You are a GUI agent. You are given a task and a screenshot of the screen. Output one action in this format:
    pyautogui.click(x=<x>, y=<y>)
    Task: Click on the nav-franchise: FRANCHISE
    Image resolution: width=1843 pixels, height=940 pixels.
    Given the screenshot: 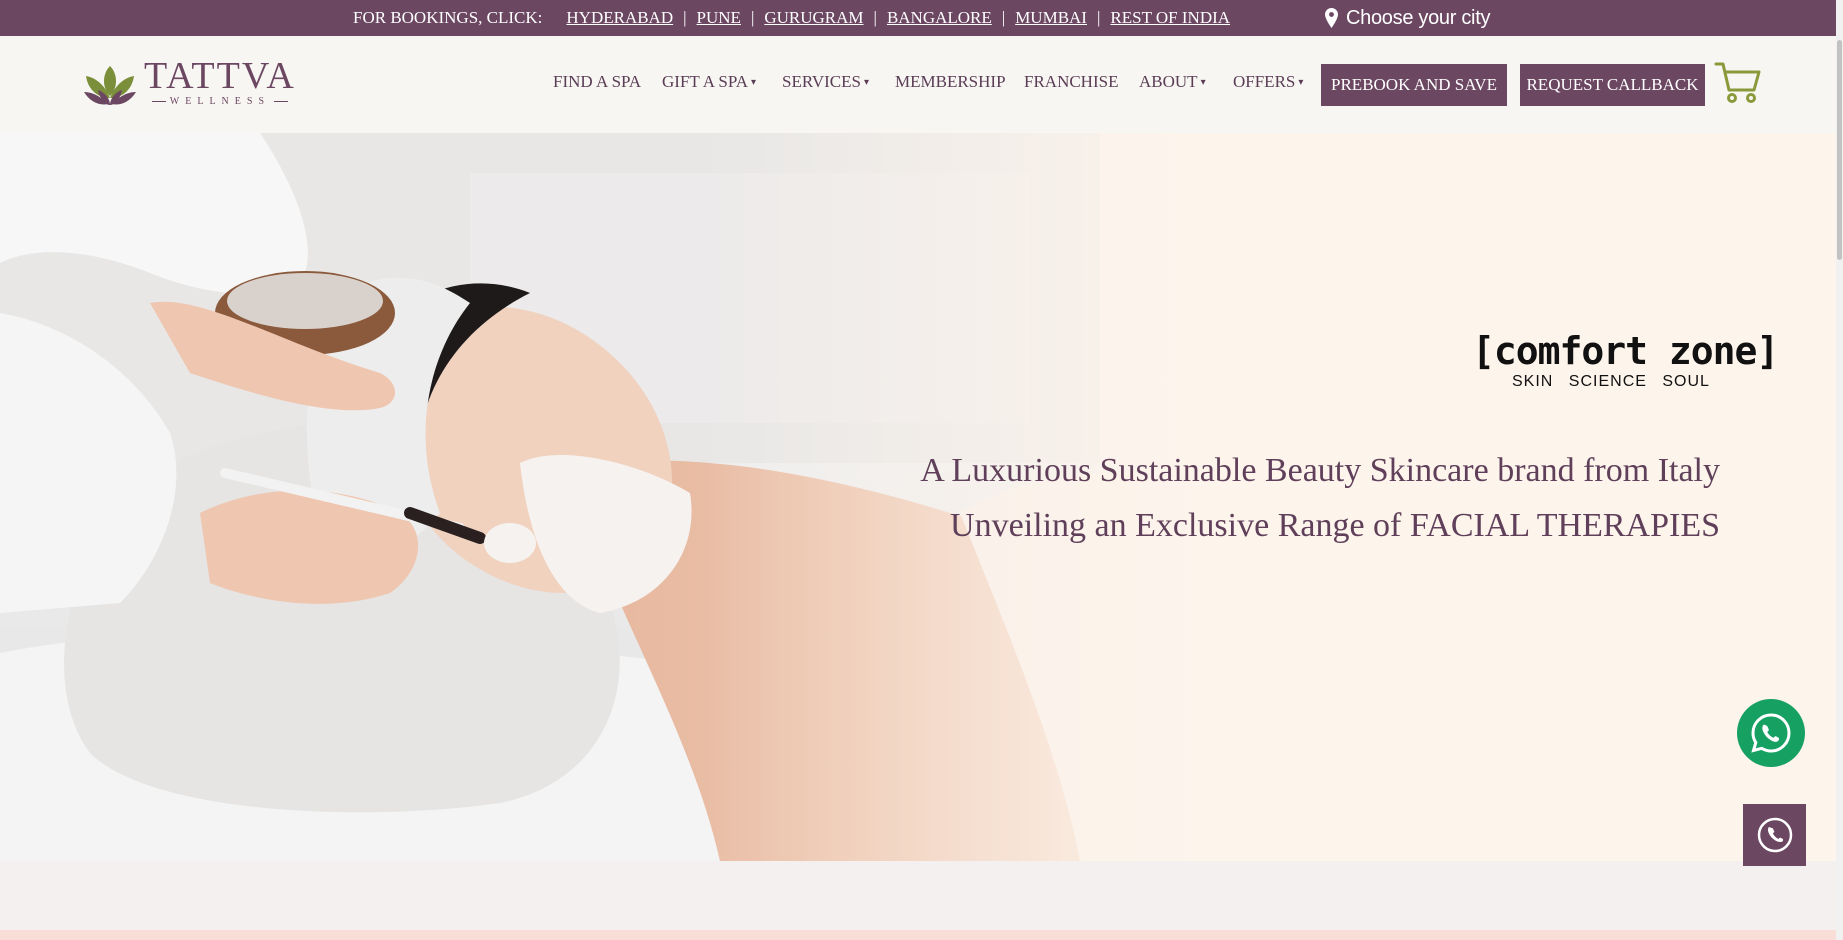 What is the action you would take?
    pyautogui.click(x=1071, y=82)
    